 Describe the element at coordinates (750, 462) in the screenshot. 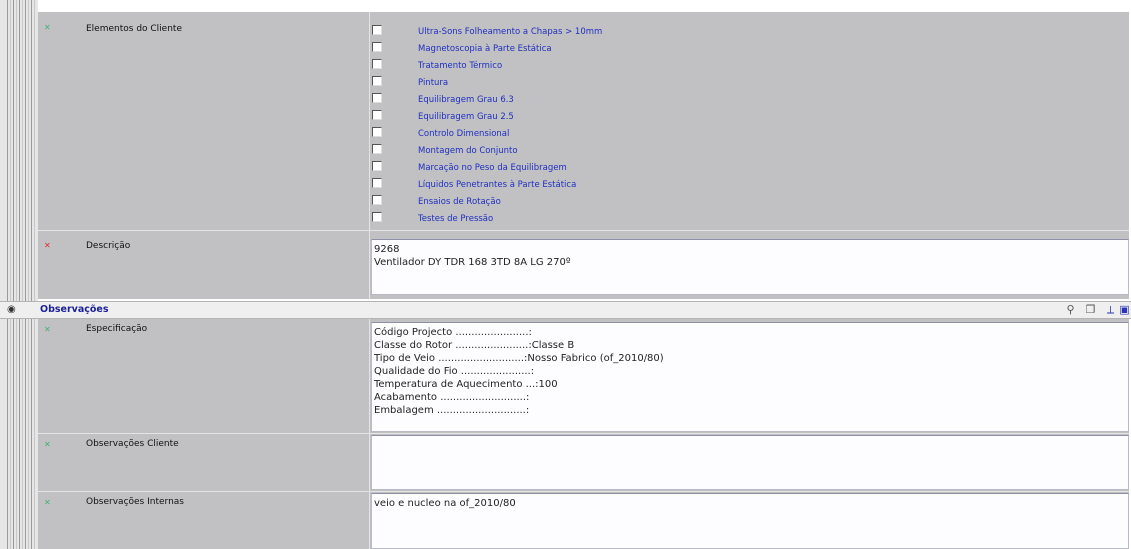

I see `obs-cliente-field` at that location.